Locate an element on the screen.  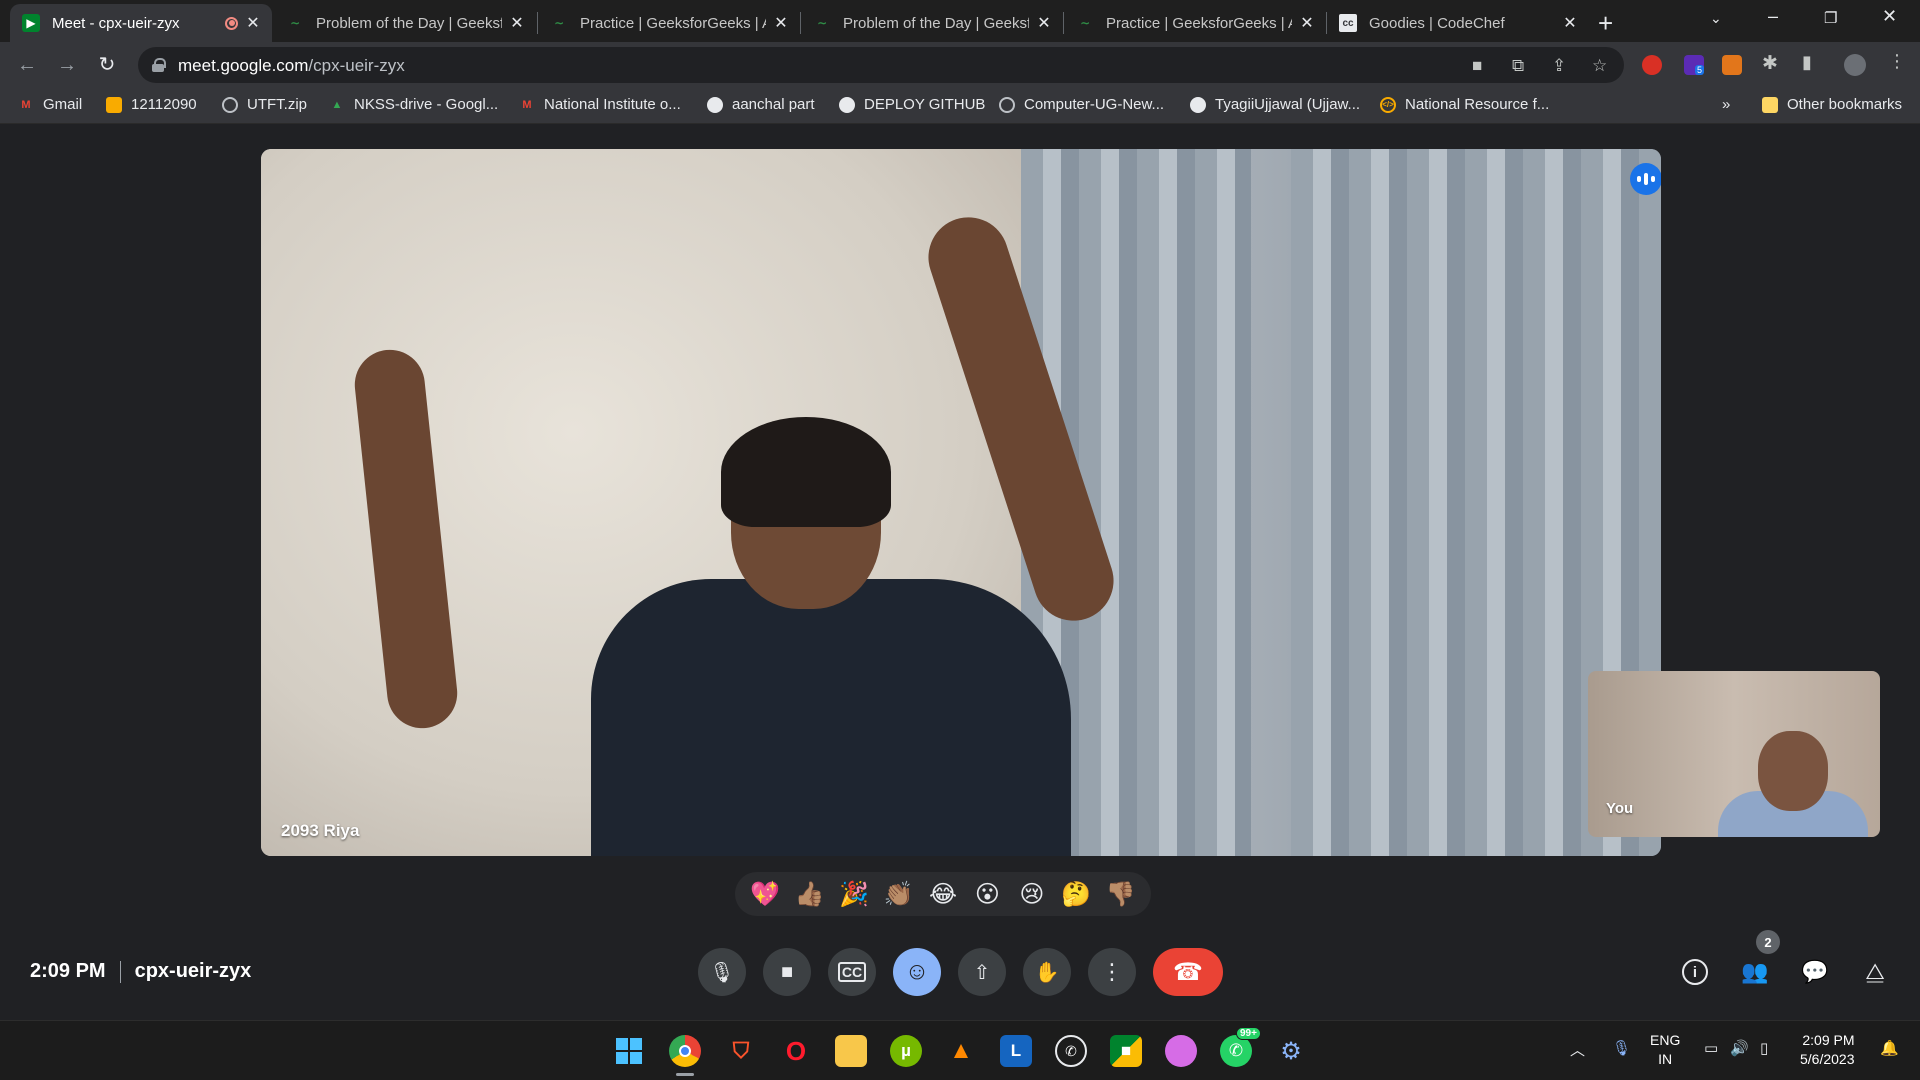
reaction-sparkling-heart: 💖 is located at coordinates (765, 894).